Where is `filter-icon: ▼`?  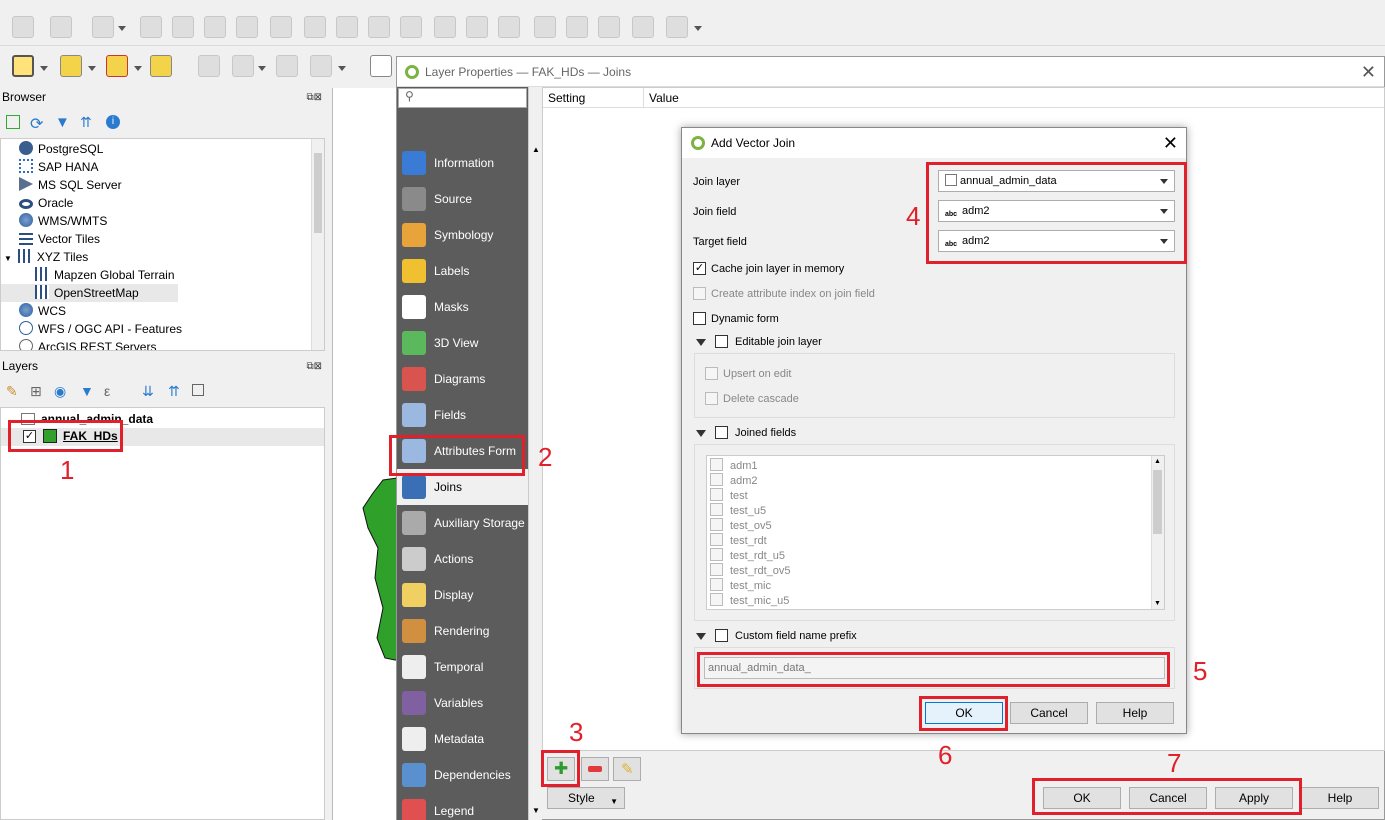
filter-icon: ▼ is located at coordinates (62, 122).